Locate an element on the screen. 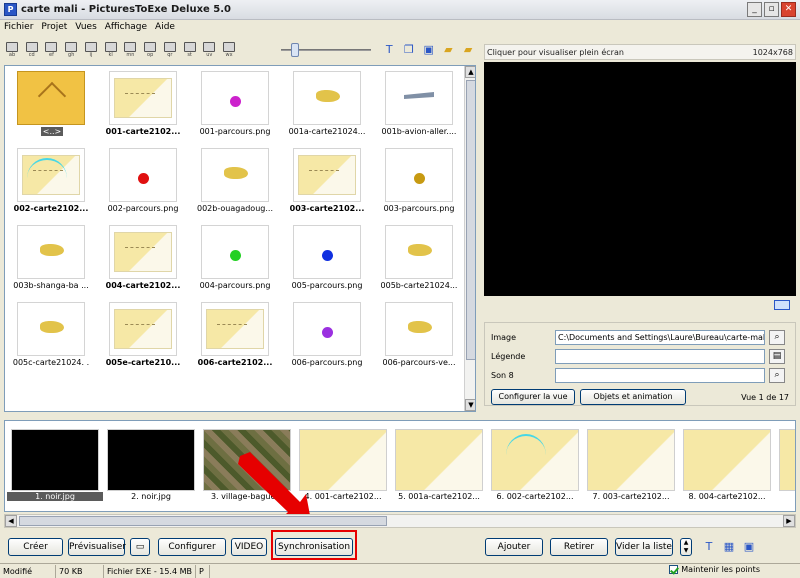 The image size is (800, 578). scroll-left-icon: ◀ is located at coordinates (11, 521).